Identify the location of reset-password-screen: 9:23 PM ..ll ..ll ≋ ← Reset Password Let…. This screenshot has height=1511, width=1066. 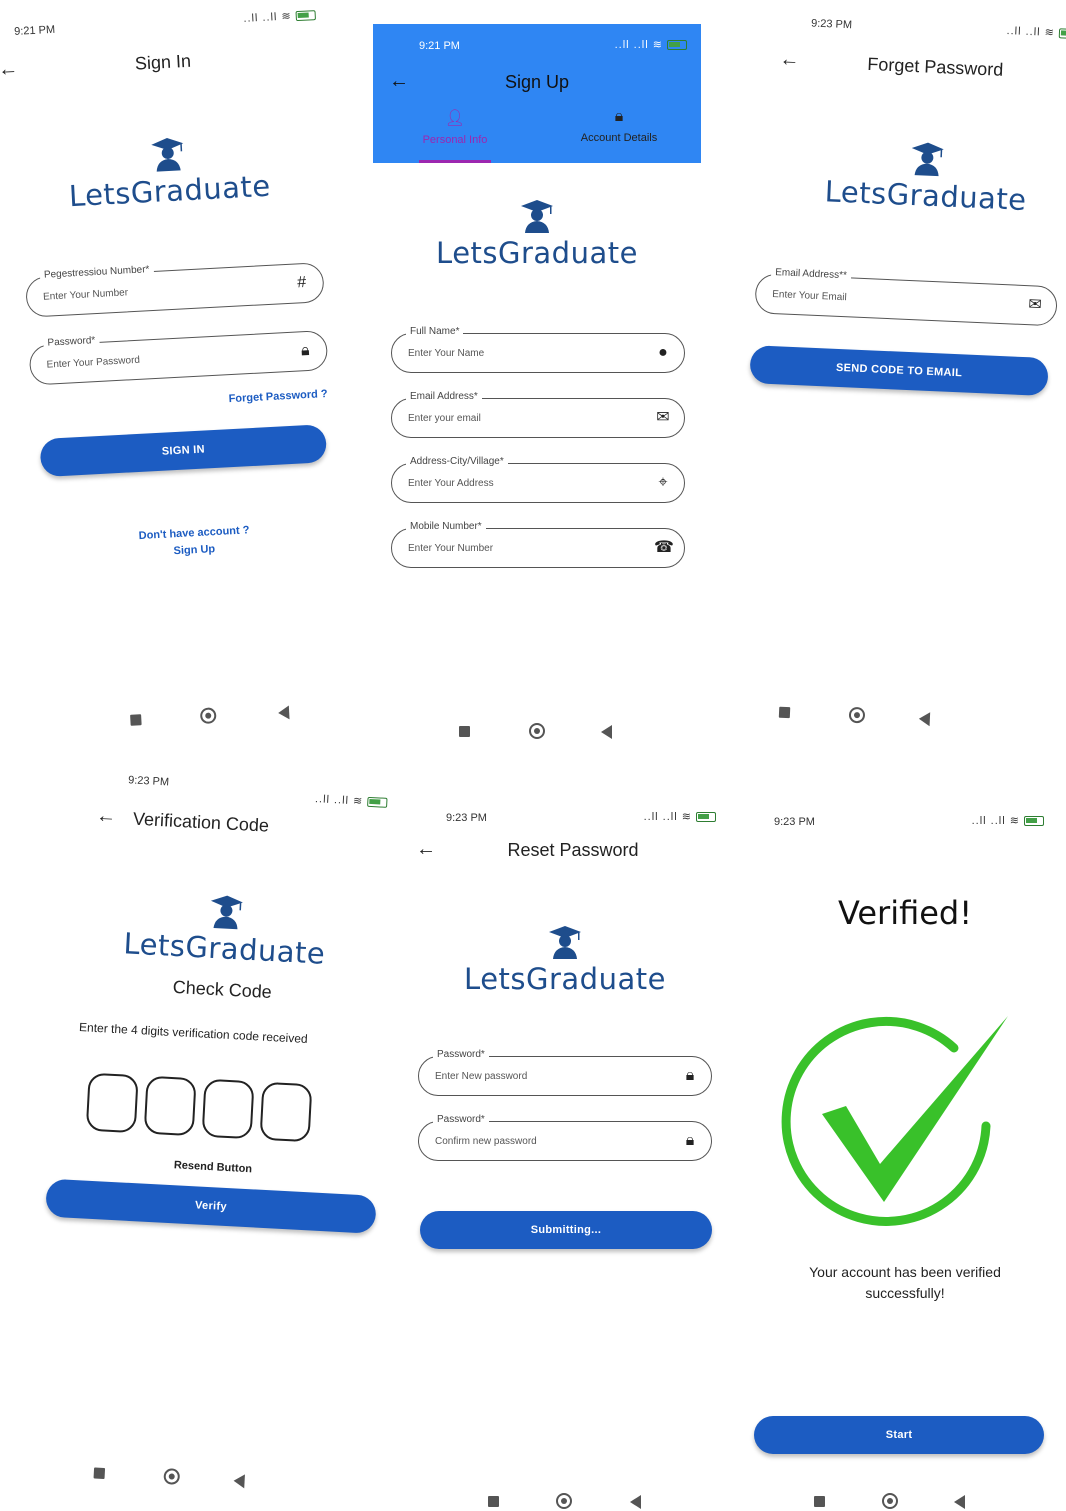
(565, 1153).